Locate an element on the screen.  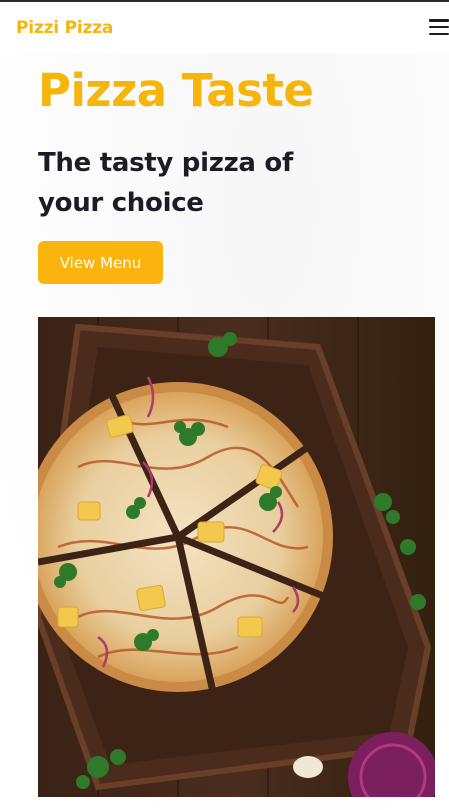
hero-title: Pizza Taste is located at coordinates (176, 90).